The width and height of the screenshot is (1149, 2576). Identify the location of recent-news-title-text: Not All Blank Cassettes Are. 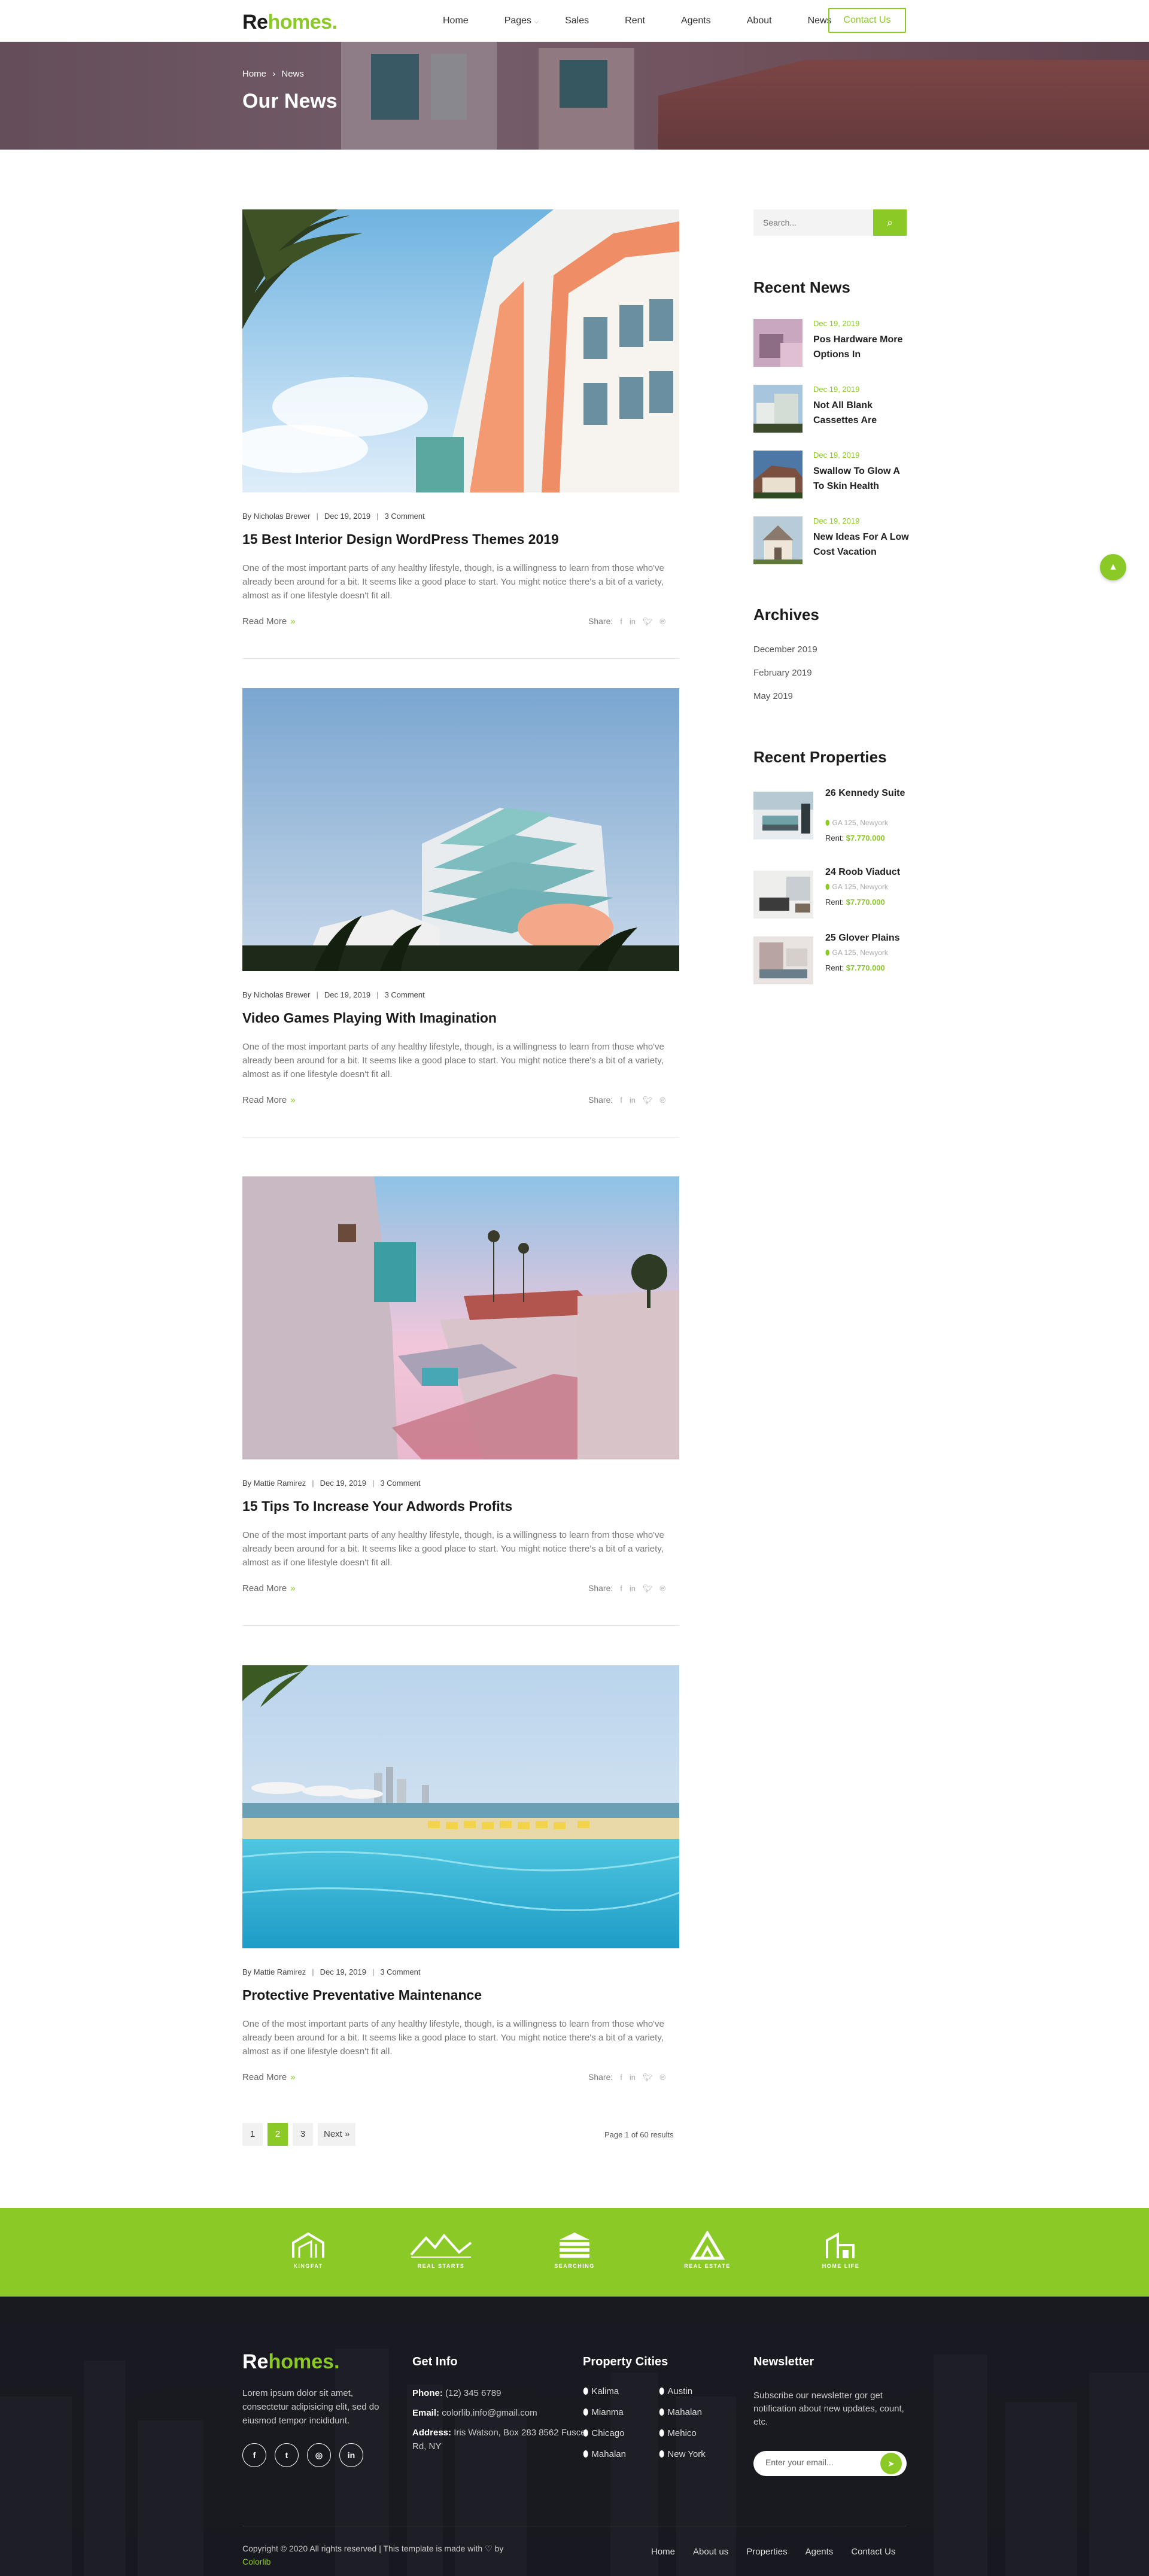
(861, 413).